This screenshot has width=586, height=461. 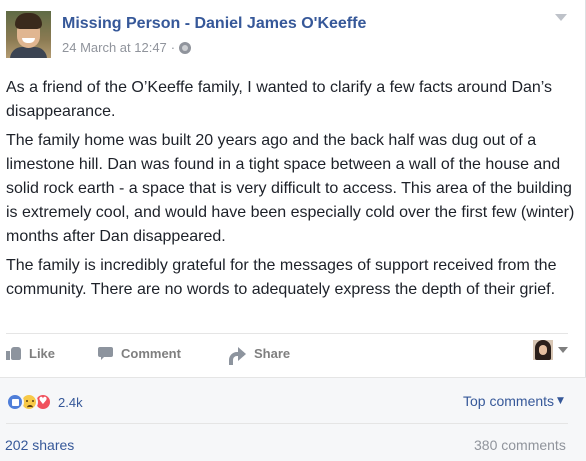 What do you see at coordinates (105, 353) in the screenshot?
I see `comment-icon` at bounding box center [105, 353].